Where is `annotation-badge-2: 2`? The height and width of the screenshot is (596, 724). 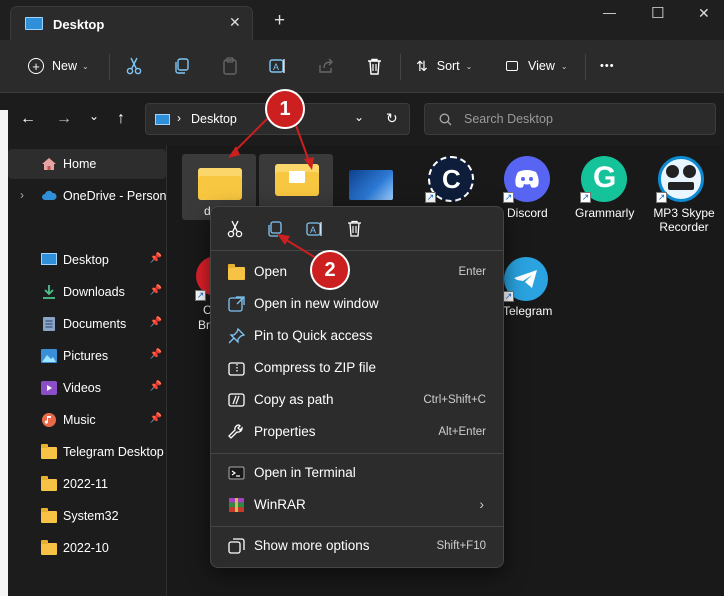
annotation-badge-2: 2 is located at coordinates (330, 270).